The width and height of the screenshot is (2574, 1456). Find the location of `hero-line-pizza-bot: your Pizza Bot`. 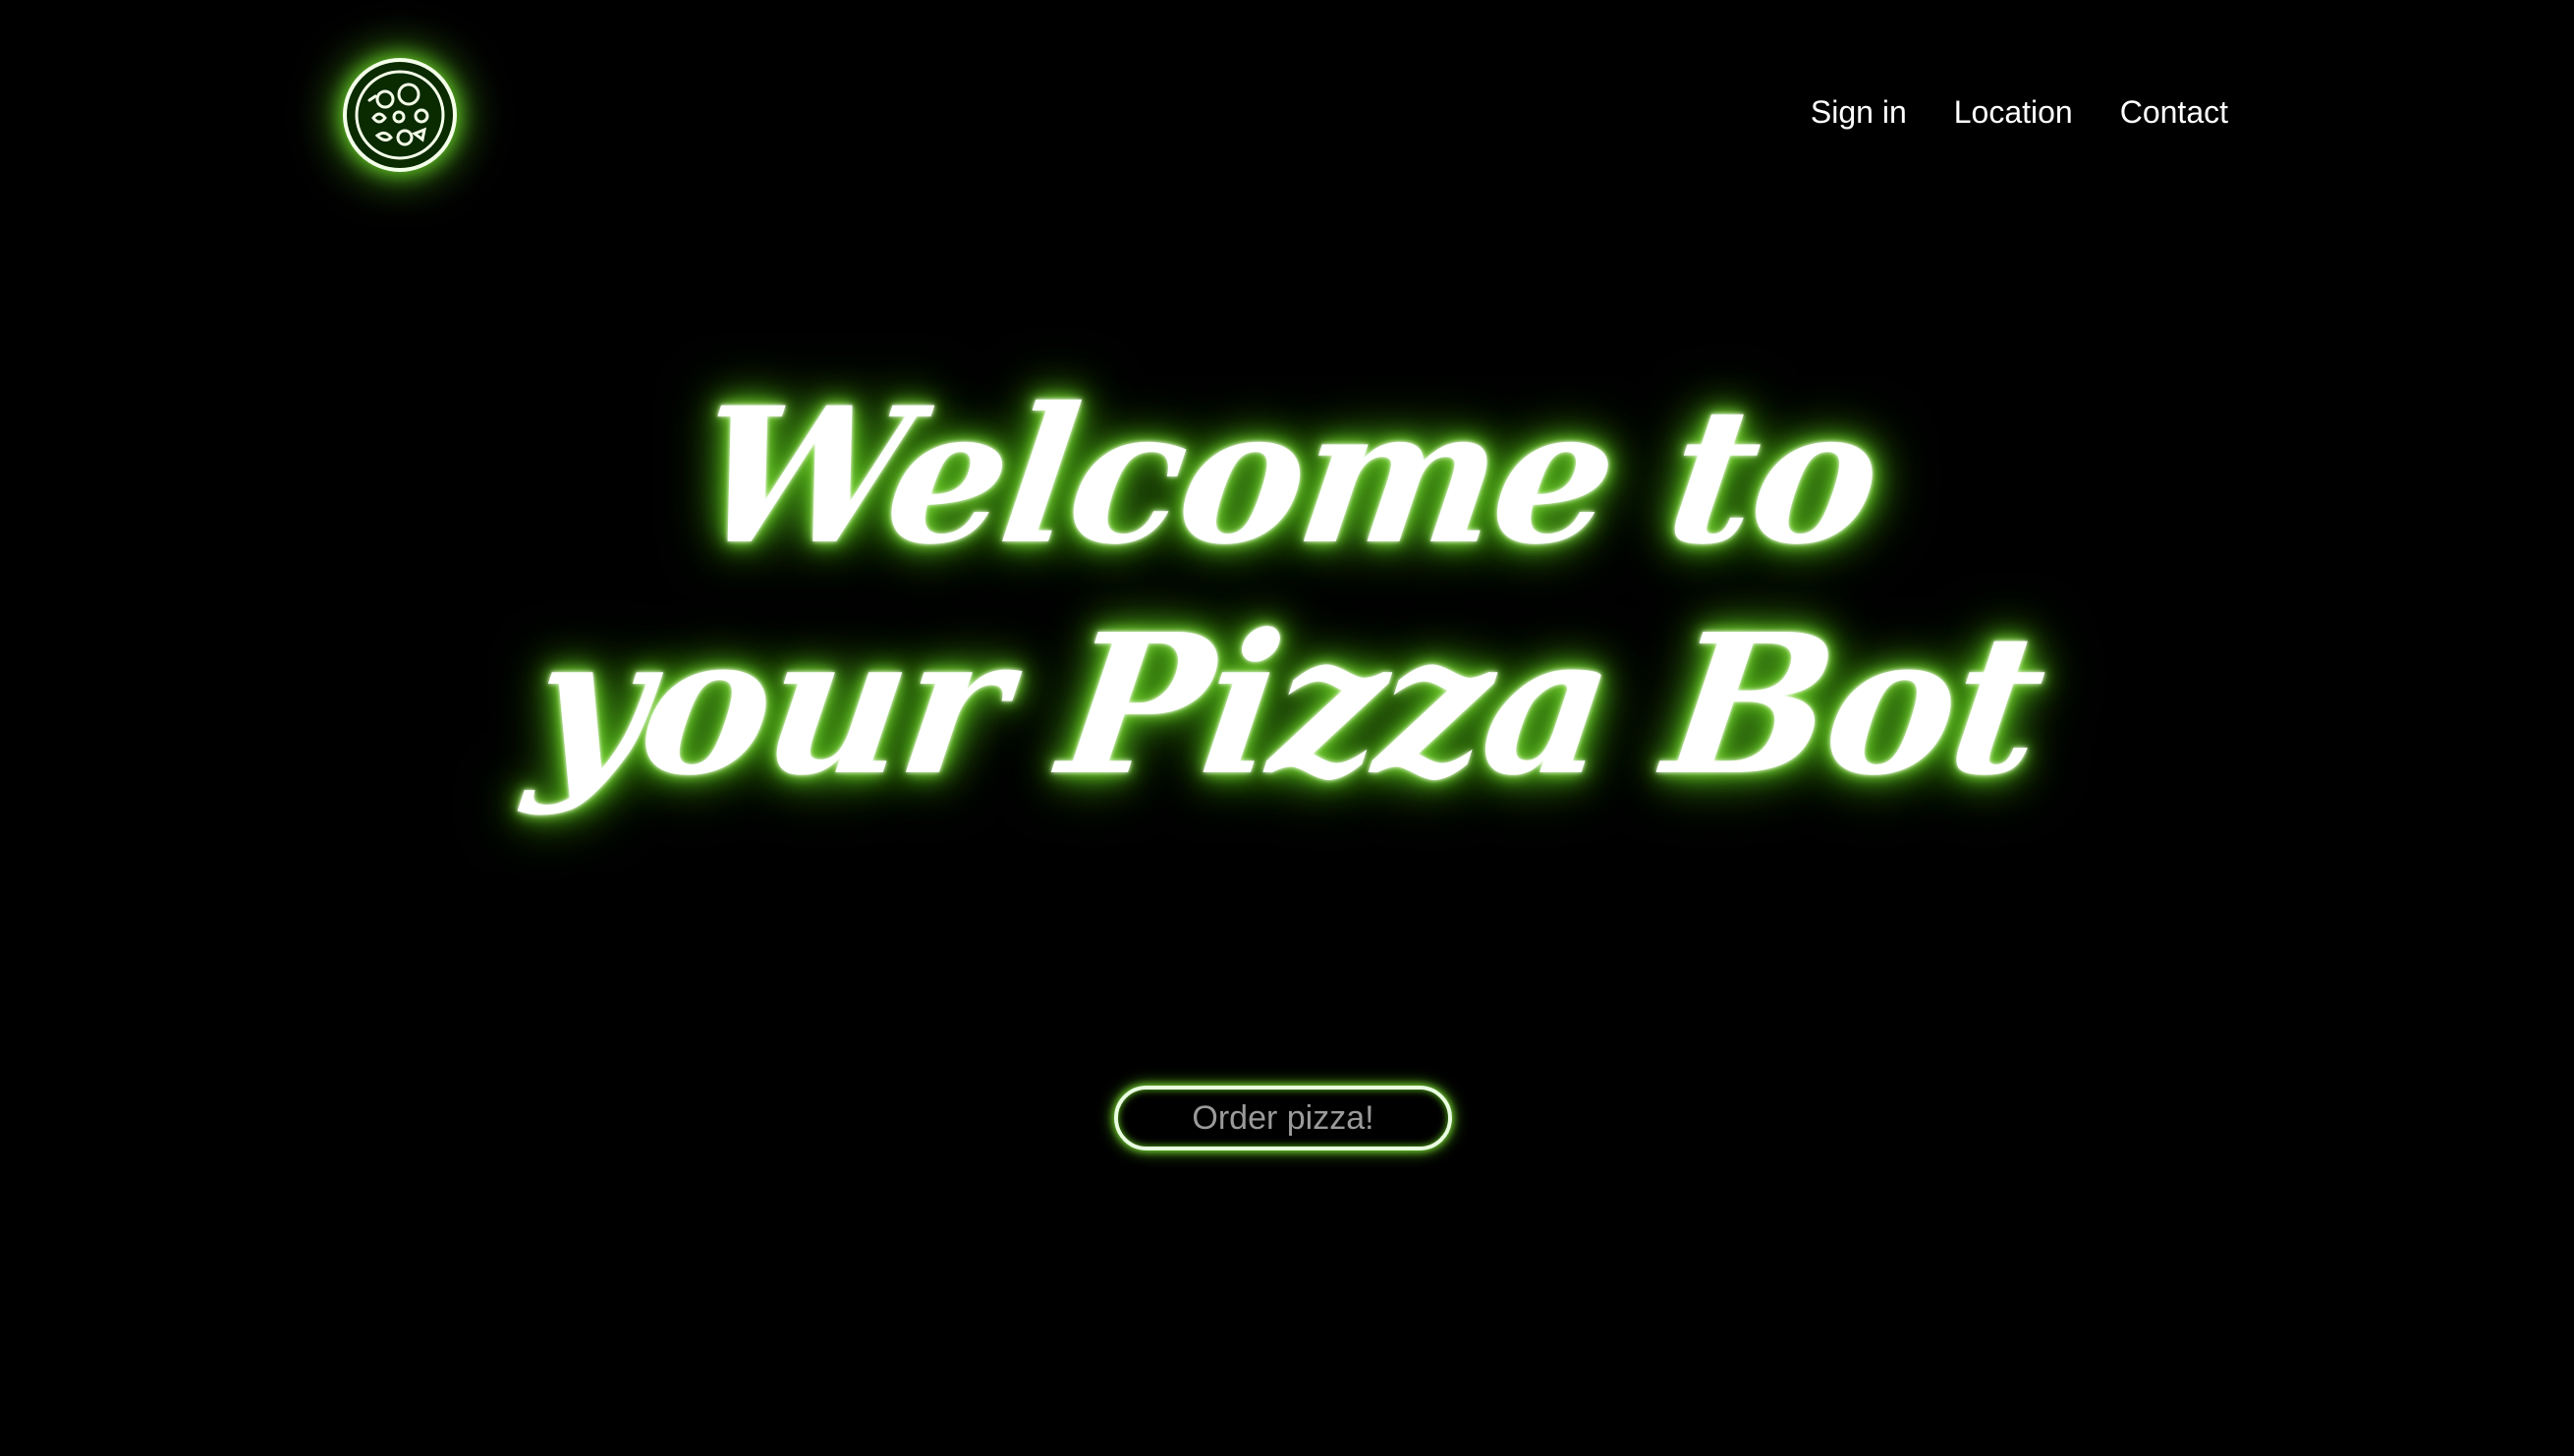

hero-line-pizza-bot: your Pizza Bot is located at coordinates (1287, 705).